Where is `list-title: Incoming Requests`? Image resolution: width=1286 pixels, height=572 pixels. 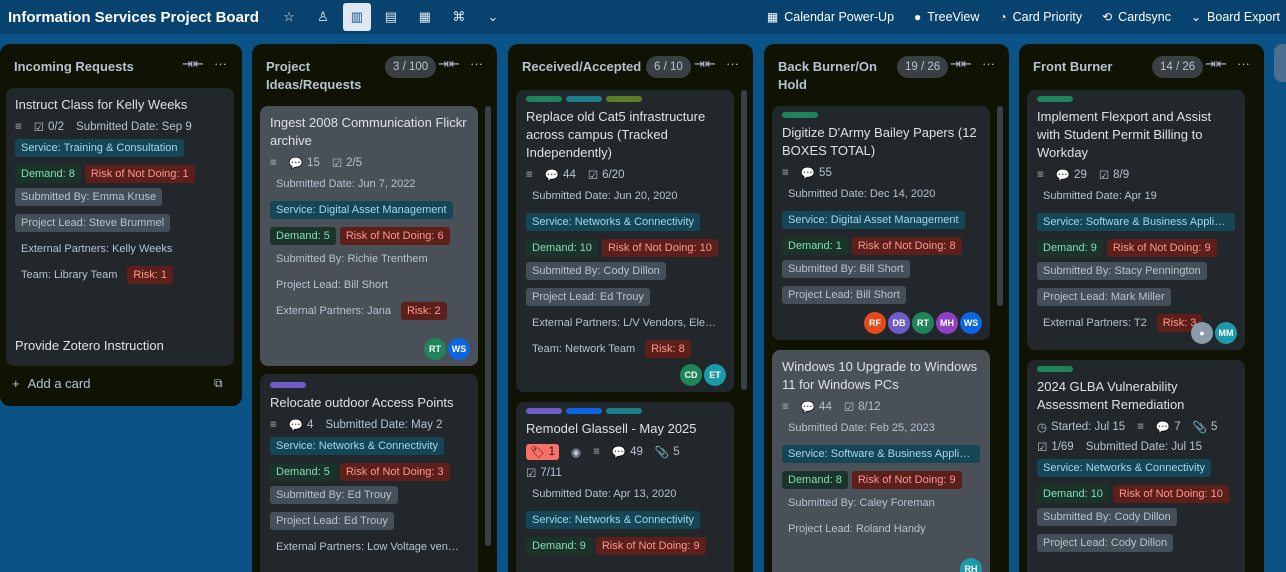 list-title: Incoming Requests is located at coordinates (74, 67).